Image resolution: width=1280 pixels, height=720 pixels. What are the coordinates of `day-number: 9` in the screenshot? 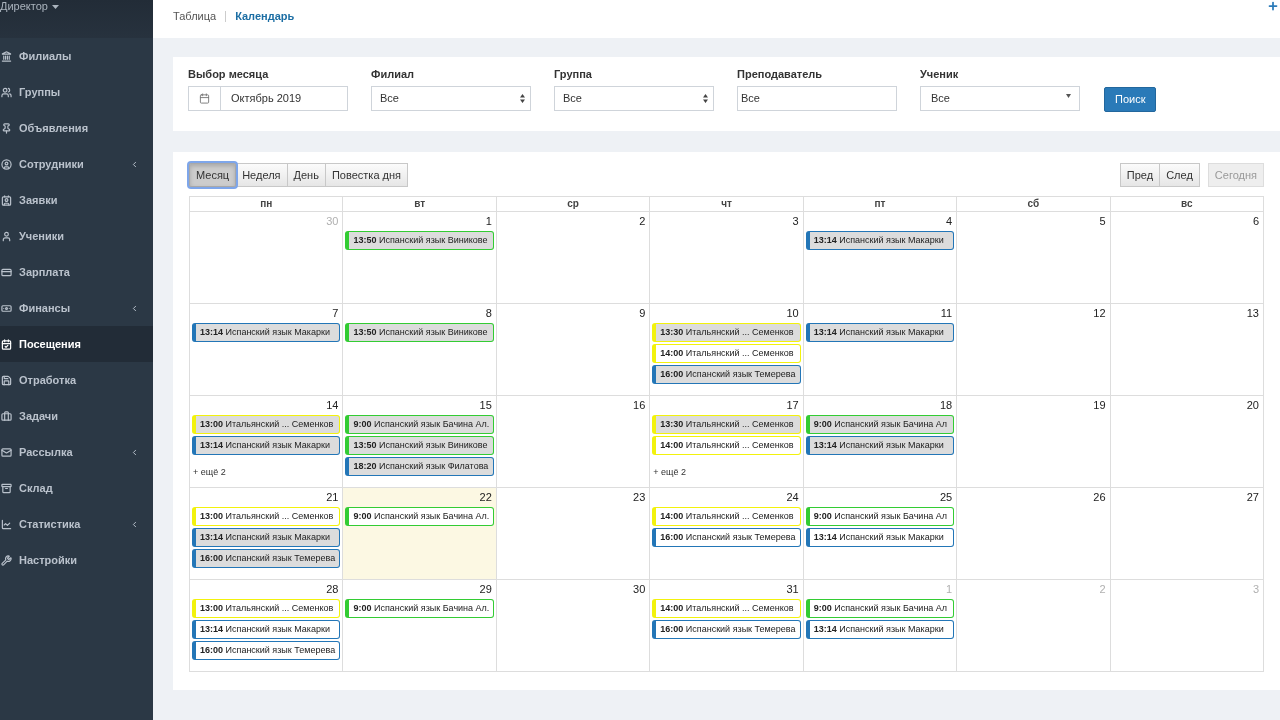 It's located at (642, 313).